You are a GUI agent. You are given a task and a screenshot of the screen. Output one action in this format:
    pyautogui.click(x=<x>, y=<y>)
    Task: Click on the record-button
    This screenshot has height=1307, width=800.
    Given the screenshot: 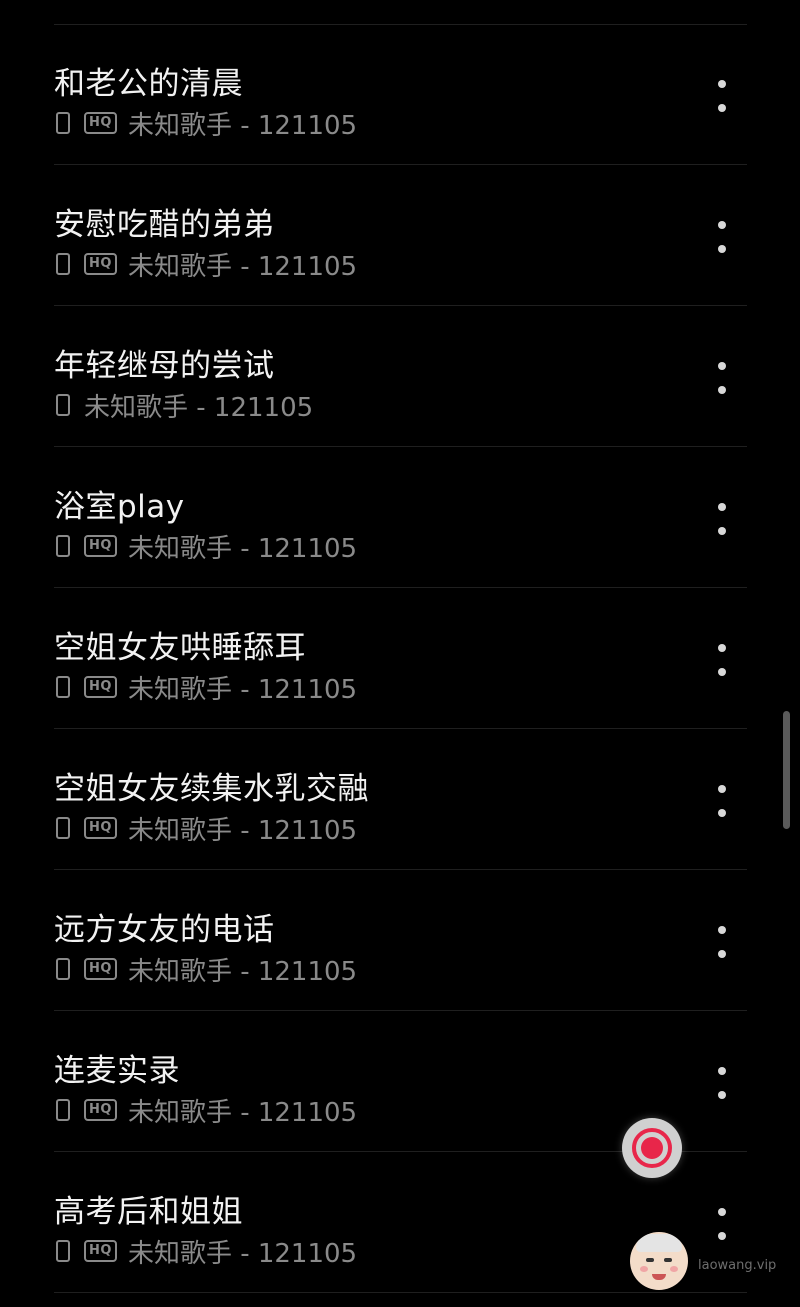 What is the action you would take?
    pyautogui.click(x=652, y=1148)
    